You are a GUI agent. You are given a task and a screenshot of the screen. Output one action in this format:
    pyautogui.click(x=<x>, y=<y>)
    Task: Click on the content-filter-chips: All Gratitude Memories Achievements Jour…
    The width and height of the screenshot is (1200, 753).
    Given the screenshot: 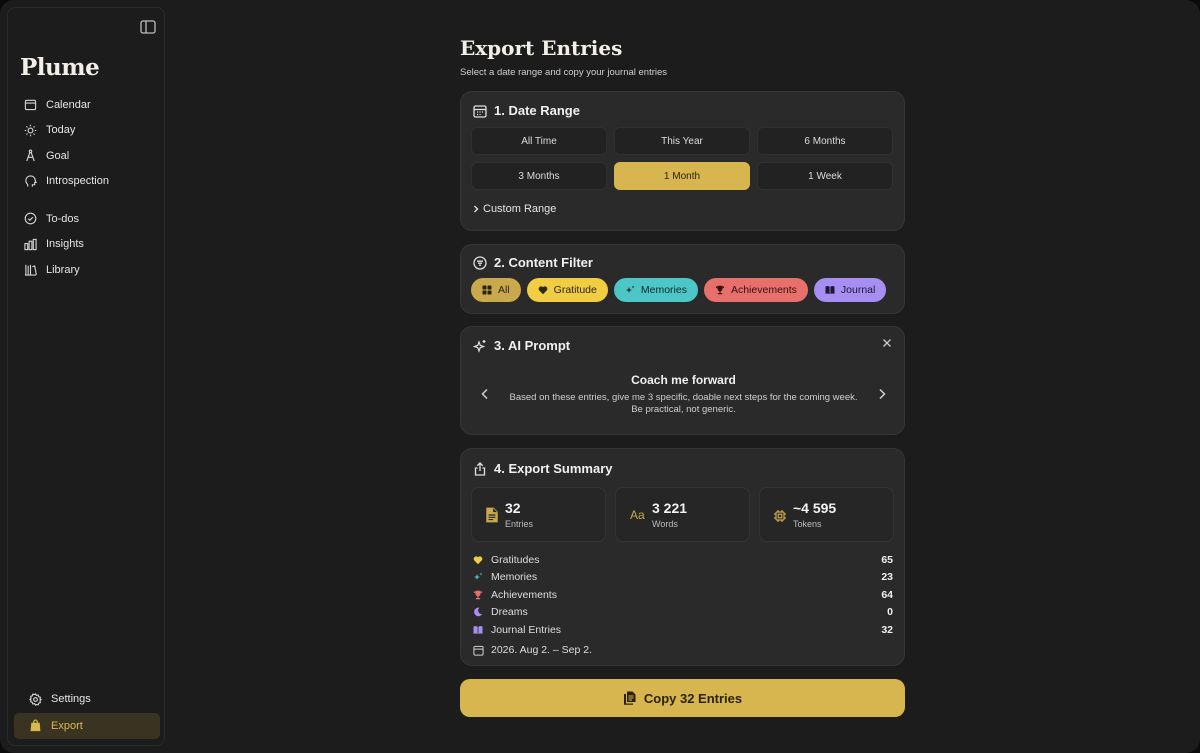 What is the action you would take?
    pyautogui.click(x=679, y=290)
    